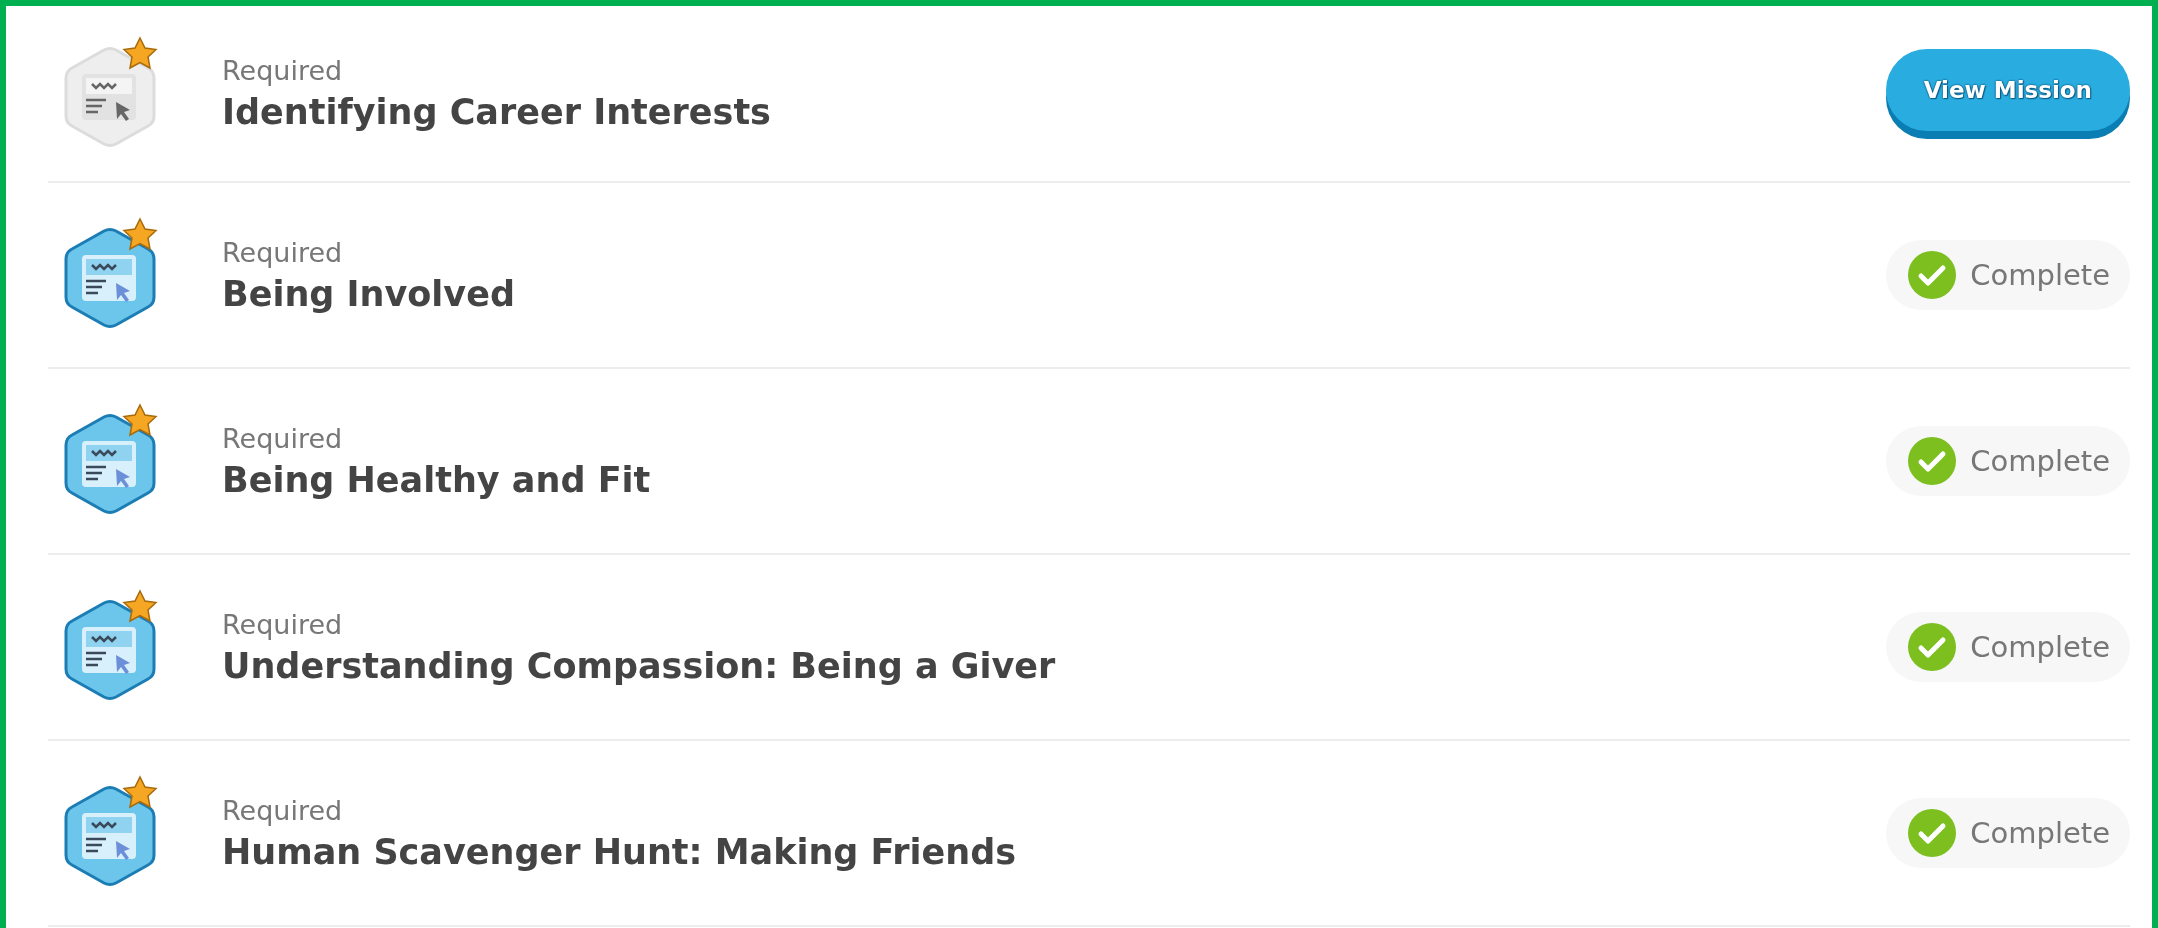  I want to click on mission-title: Being Healthy and Fit, so click(437, 479).